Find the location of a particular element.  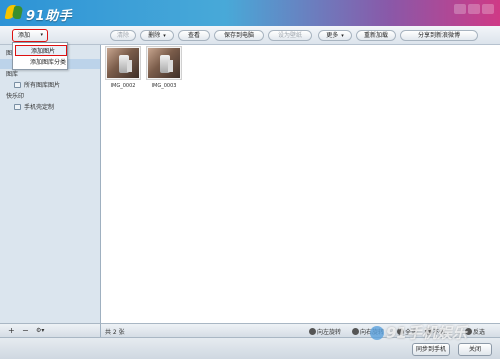

set-wallpaper-label: 设为壁纸 is located at coordinates (289, 35).